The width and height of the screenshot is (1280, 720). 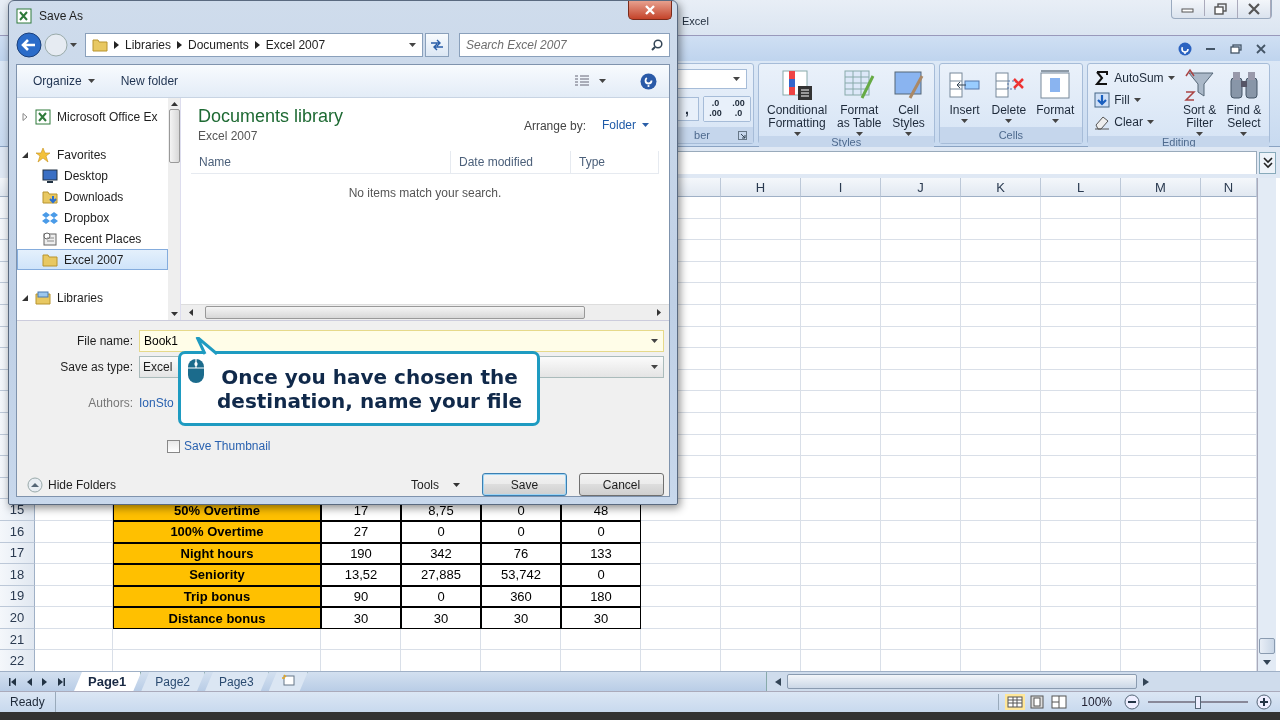 I want to click on file-name-field: Book1, so click(x=401, y=341).